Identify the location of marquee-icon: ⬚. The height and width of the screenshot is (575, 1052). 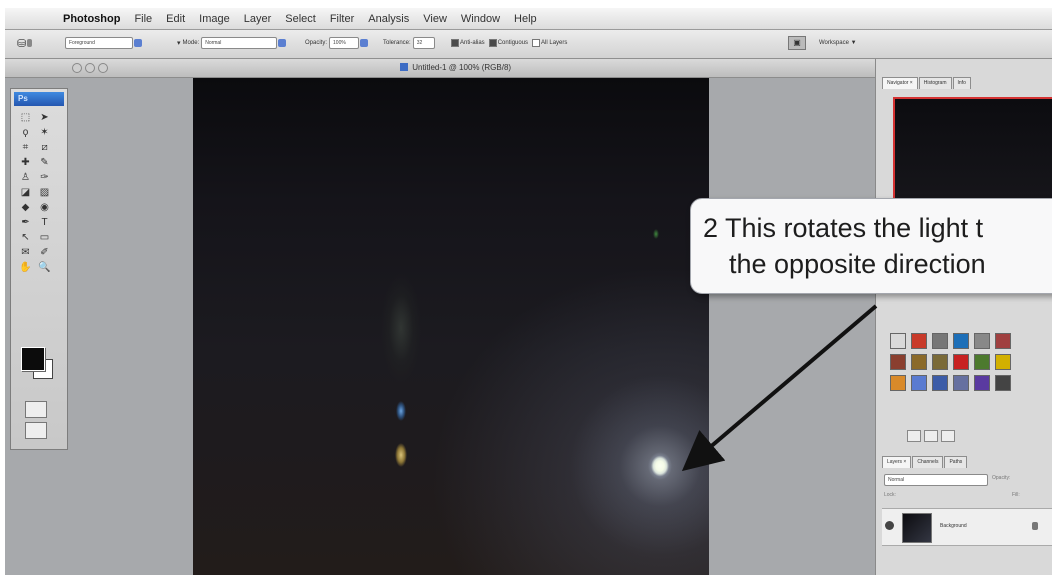
(25, 117).